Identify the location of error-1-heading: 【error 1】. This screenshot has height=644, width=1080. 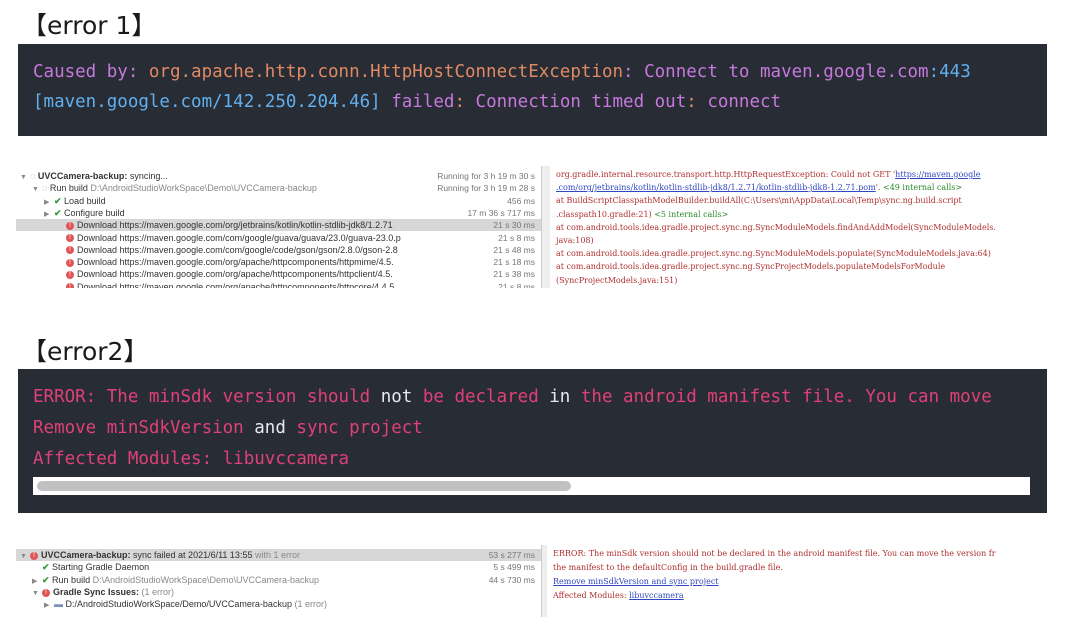
(89, 25).